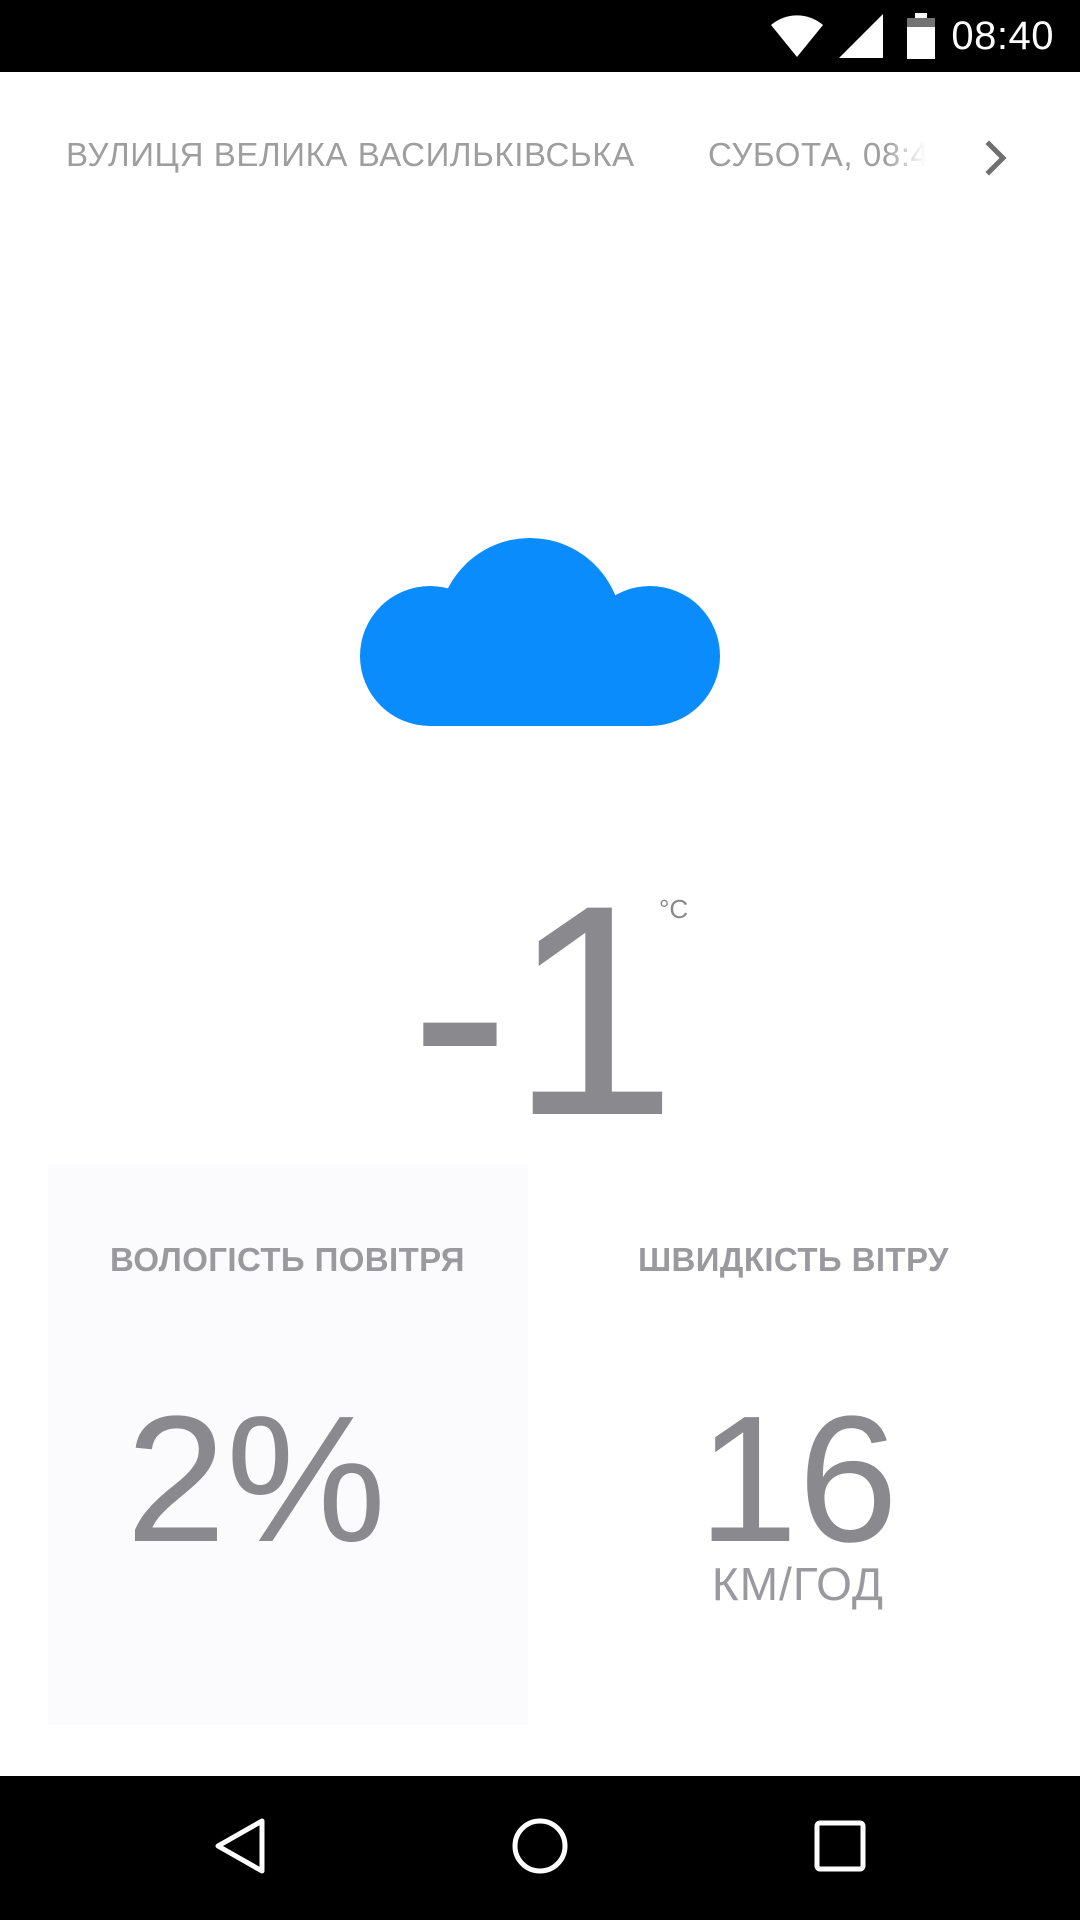 The width and height of the screenshot is (1080, 1920). What do you see at coordinates (797, 36) in the screenshot?
I see `wifi-icon` at bounding box center [797, 36].